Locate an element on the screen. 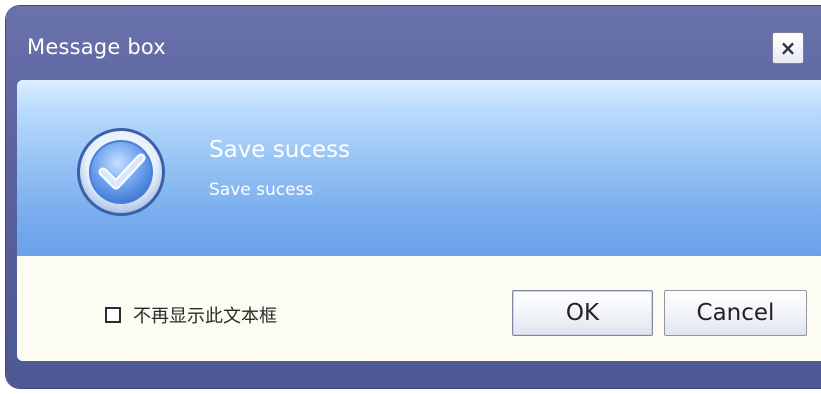 This screenshot has width=821, height=394. dont-show-again-option: 不再显示此文本框 is located at coordinates (191, 315).